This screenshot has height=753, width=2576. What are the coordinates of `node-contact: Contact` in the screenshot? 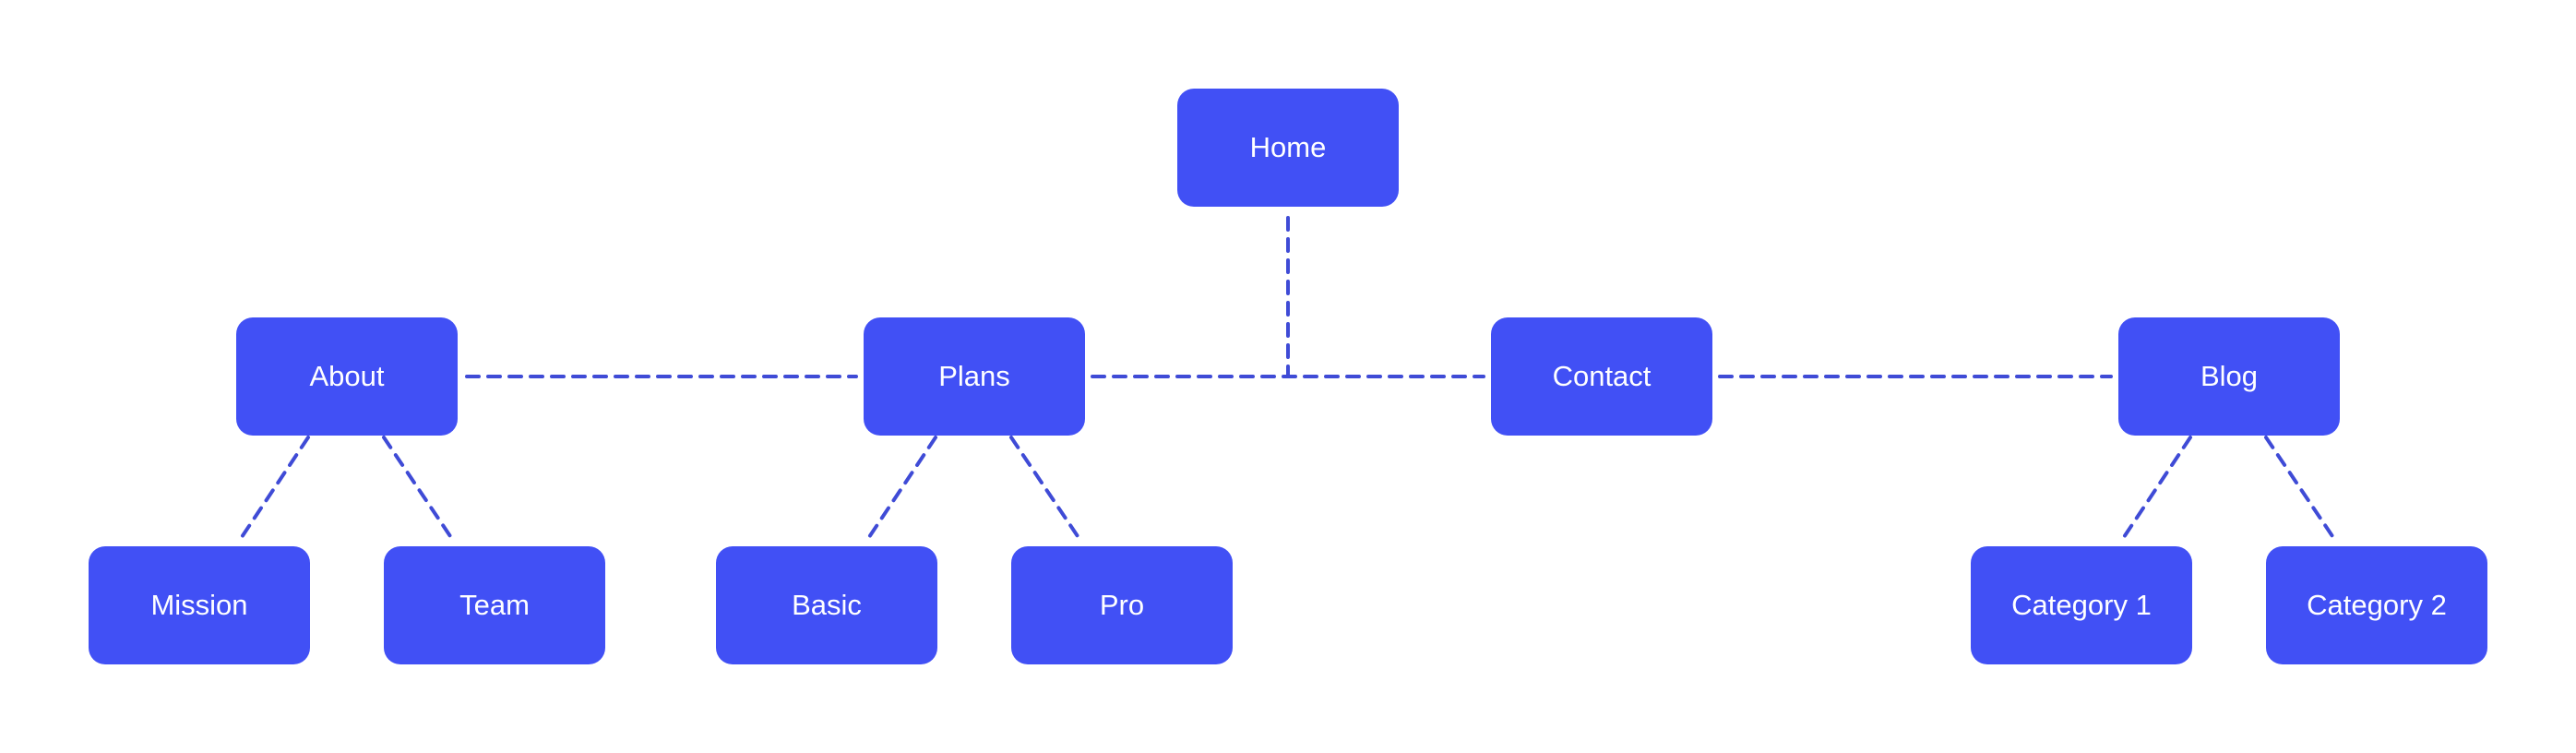 It's located at (1601, 376).